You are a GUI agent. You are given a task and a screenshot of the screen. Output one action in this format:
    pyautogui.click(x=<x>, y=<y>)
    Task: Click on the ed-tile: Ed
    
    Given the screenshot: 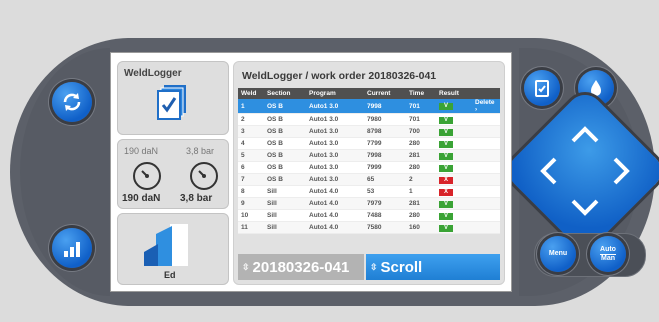 What is the action you would take?
    pyautogui.click(x=173, y=249)
    